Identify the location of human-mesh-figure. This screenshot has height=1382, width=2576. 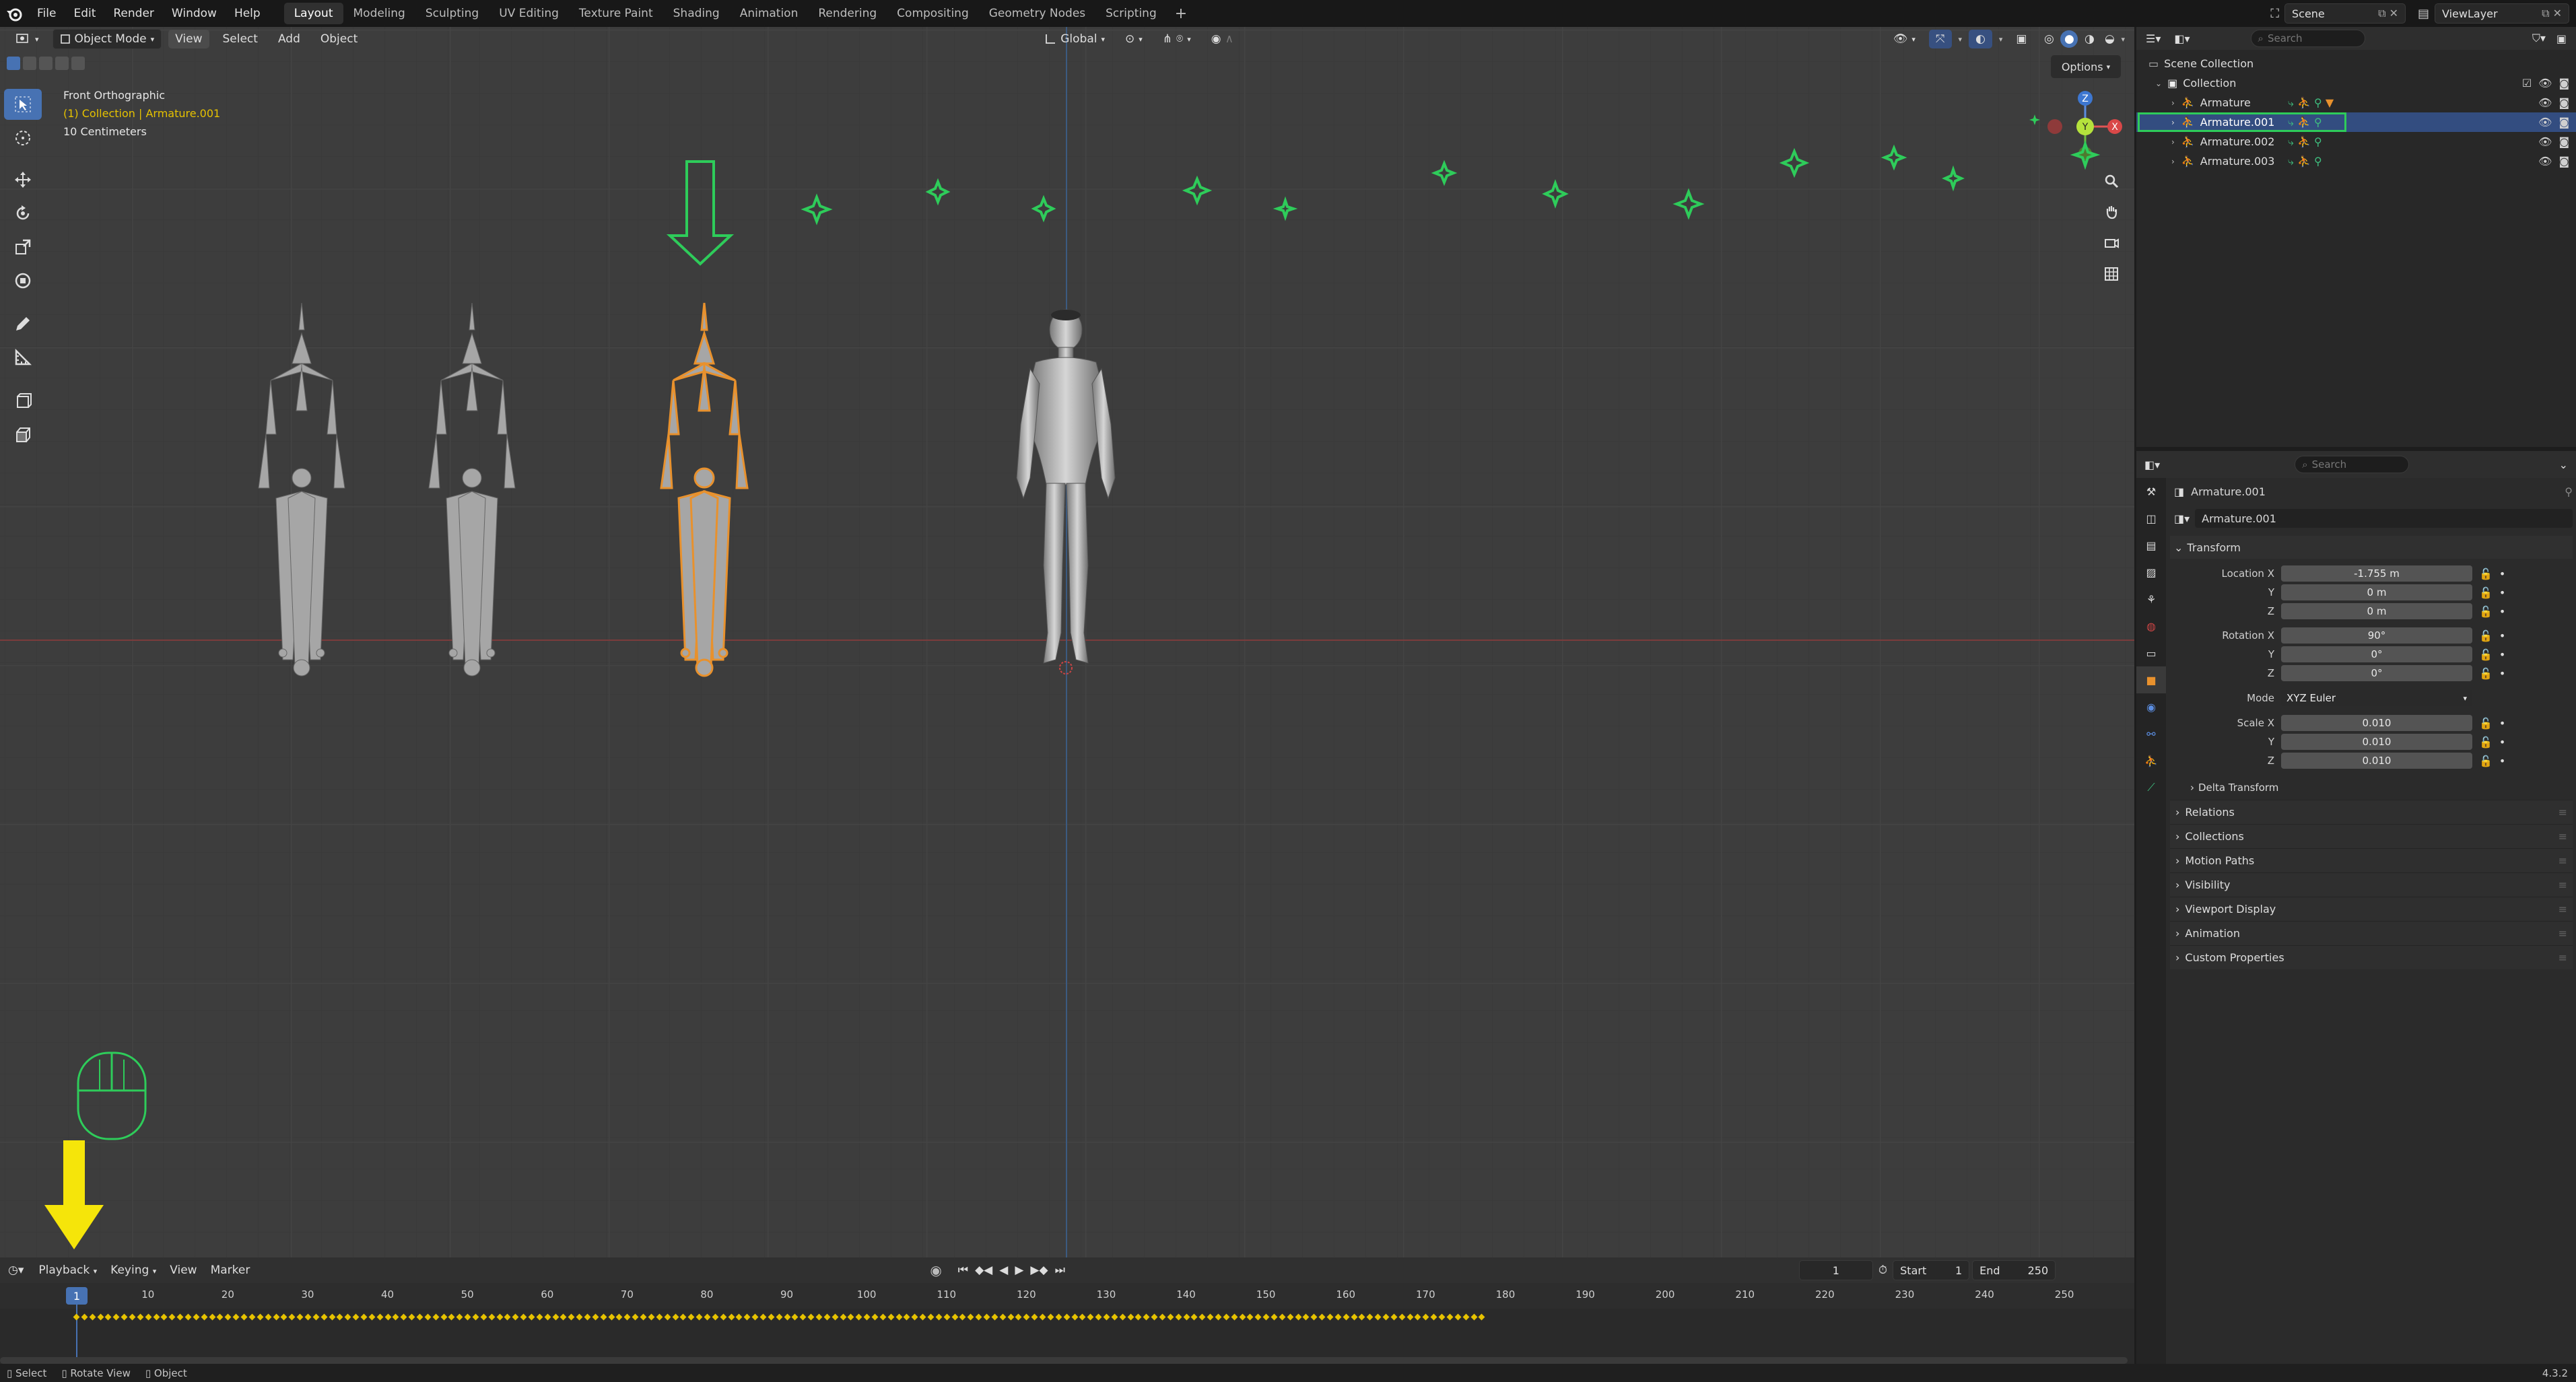
(1067, 481).